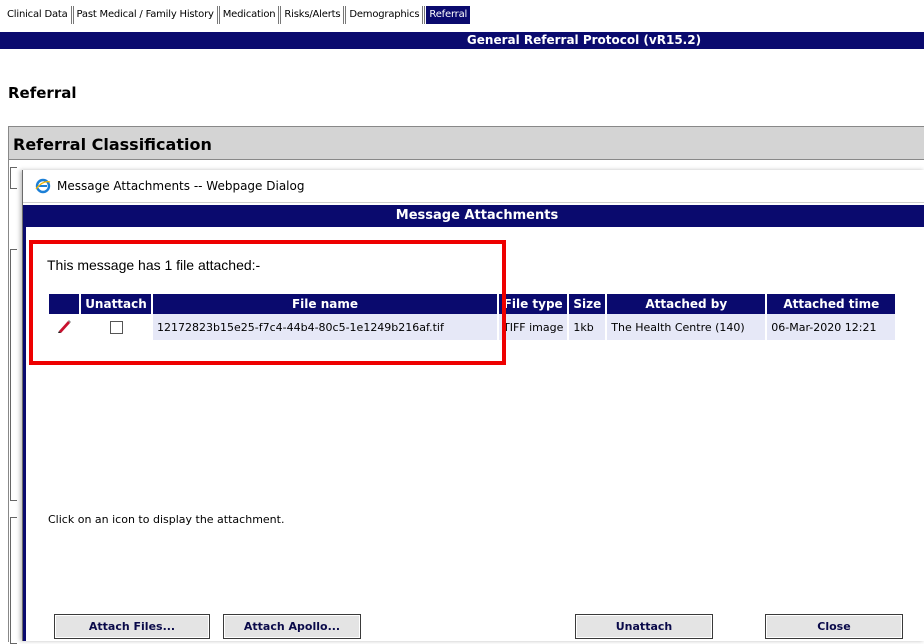 The image size is (924, 644). Describe the element at coordinates (325, 304) in the screenshot. I see `column-header-file-name: File name` at that location.